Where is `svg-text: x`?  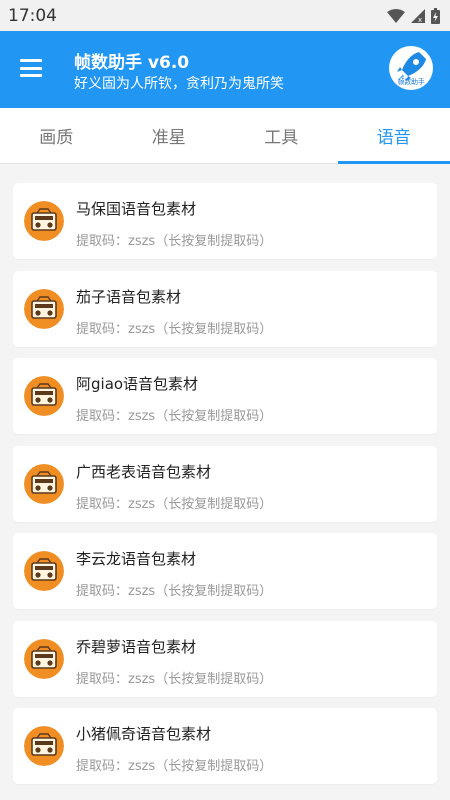
svg-text: x is located at coordinates (420, 19).